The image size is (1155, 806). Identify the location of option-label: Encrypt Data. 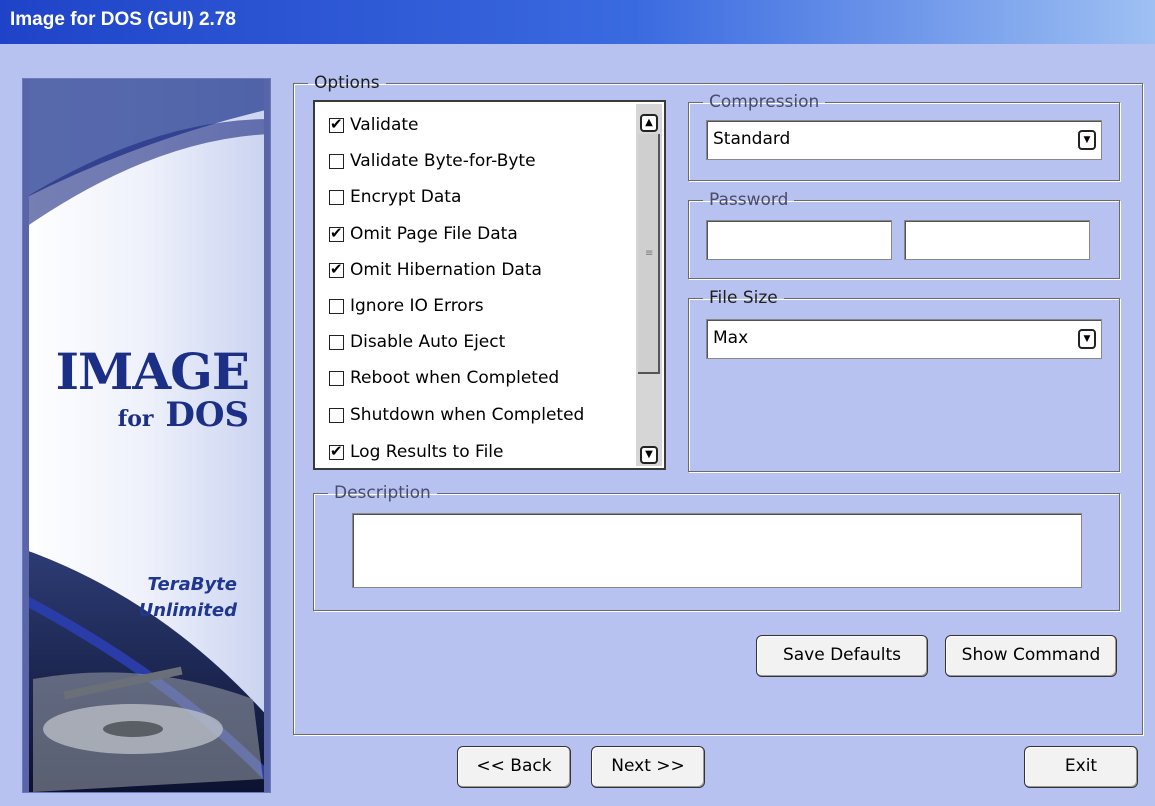
(406, 197).